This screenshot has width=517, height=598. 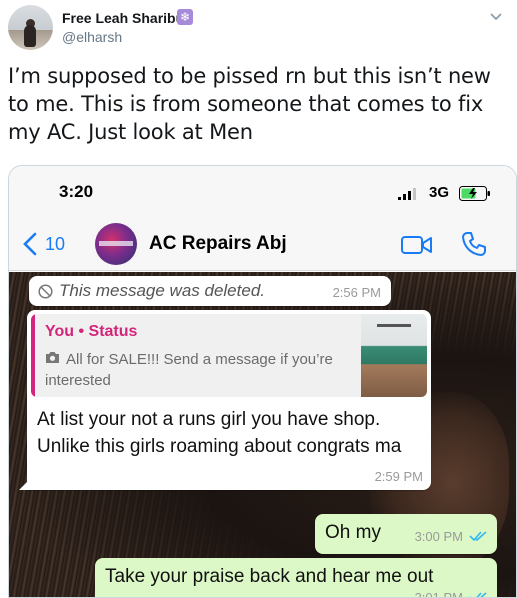 I want to click on phone-call-icon, so click(x=474, y=244).